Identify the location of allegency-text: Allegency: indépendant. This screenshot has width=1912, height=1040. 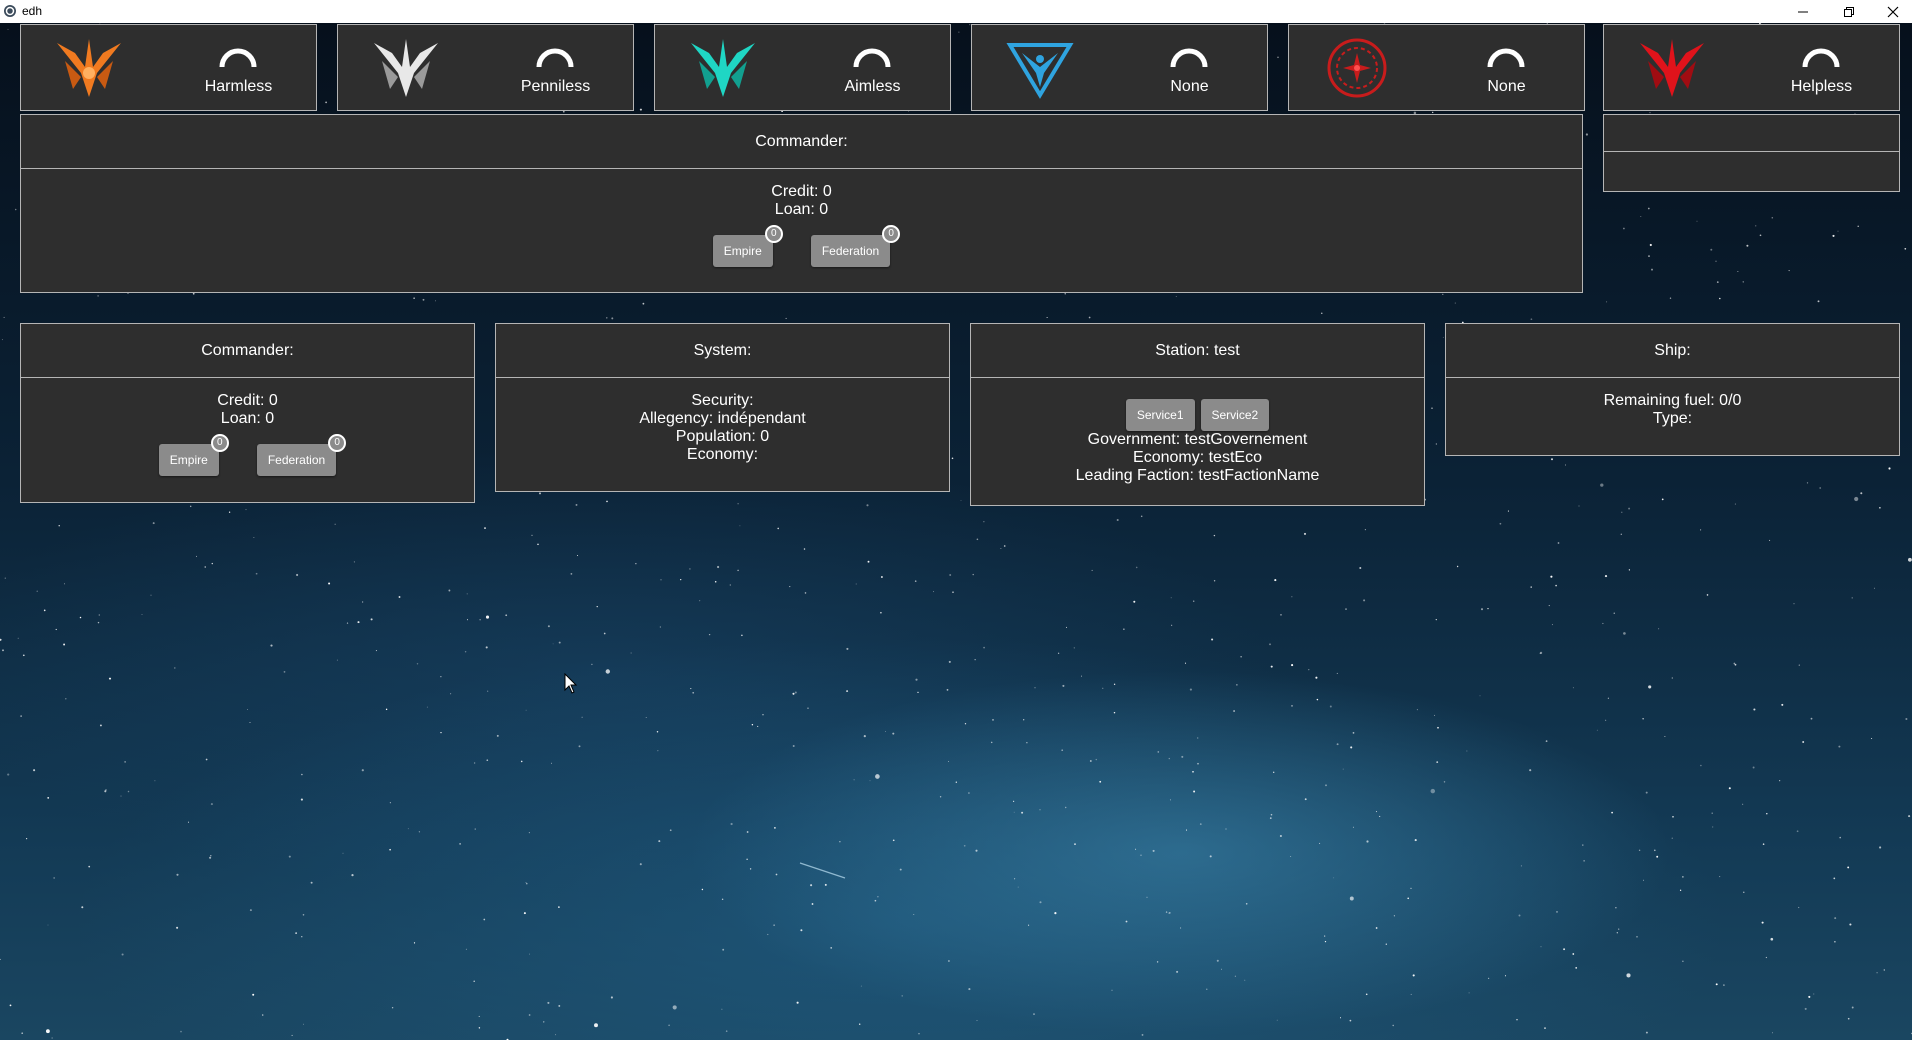
(722, 418).